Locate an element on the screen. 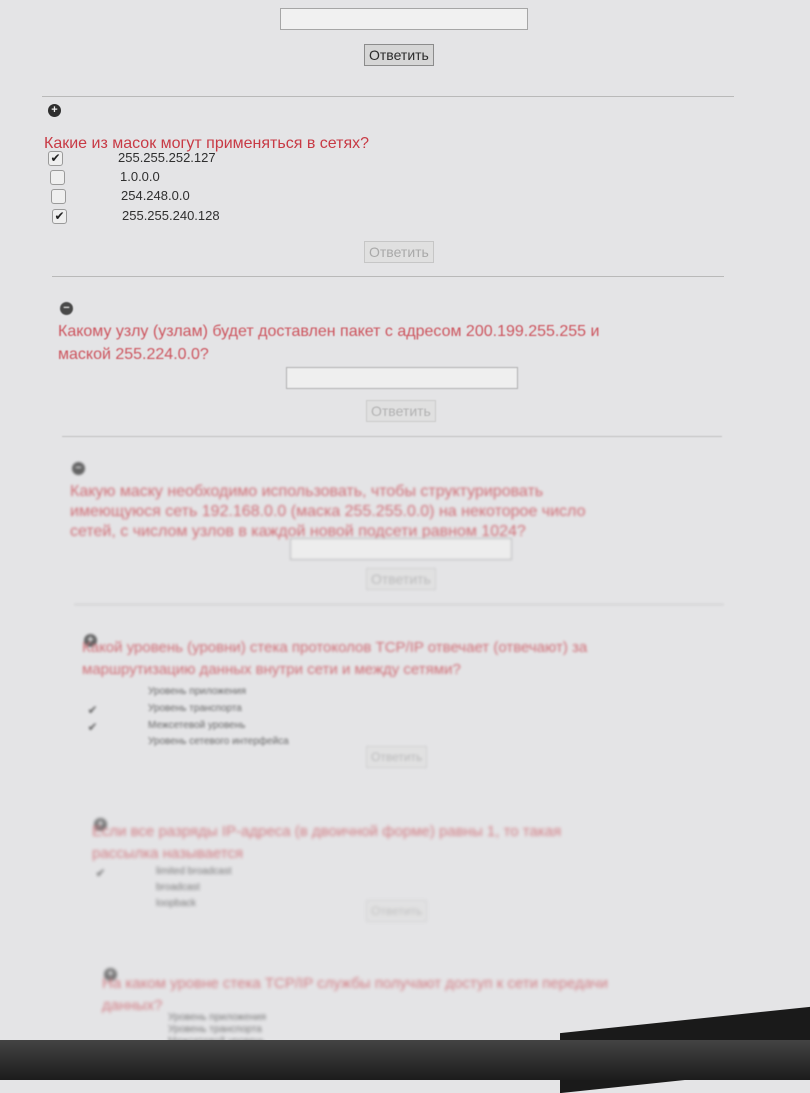  question-title-line: рассылка называется is located at coordinates (168, 853).